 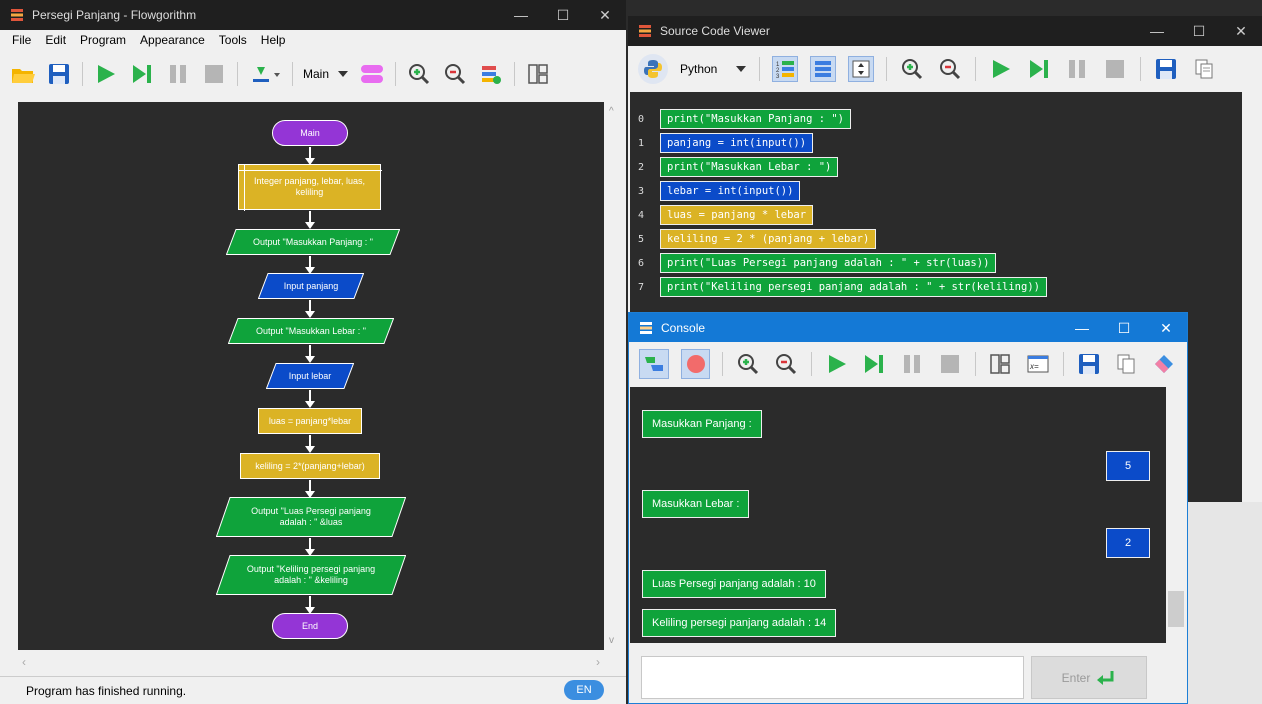 What do you see at coordinates (741, 119) in the screenshot?
I see `code-line: 0 print("Masukkan Panjang : ")` at bounding box center [741, 119].